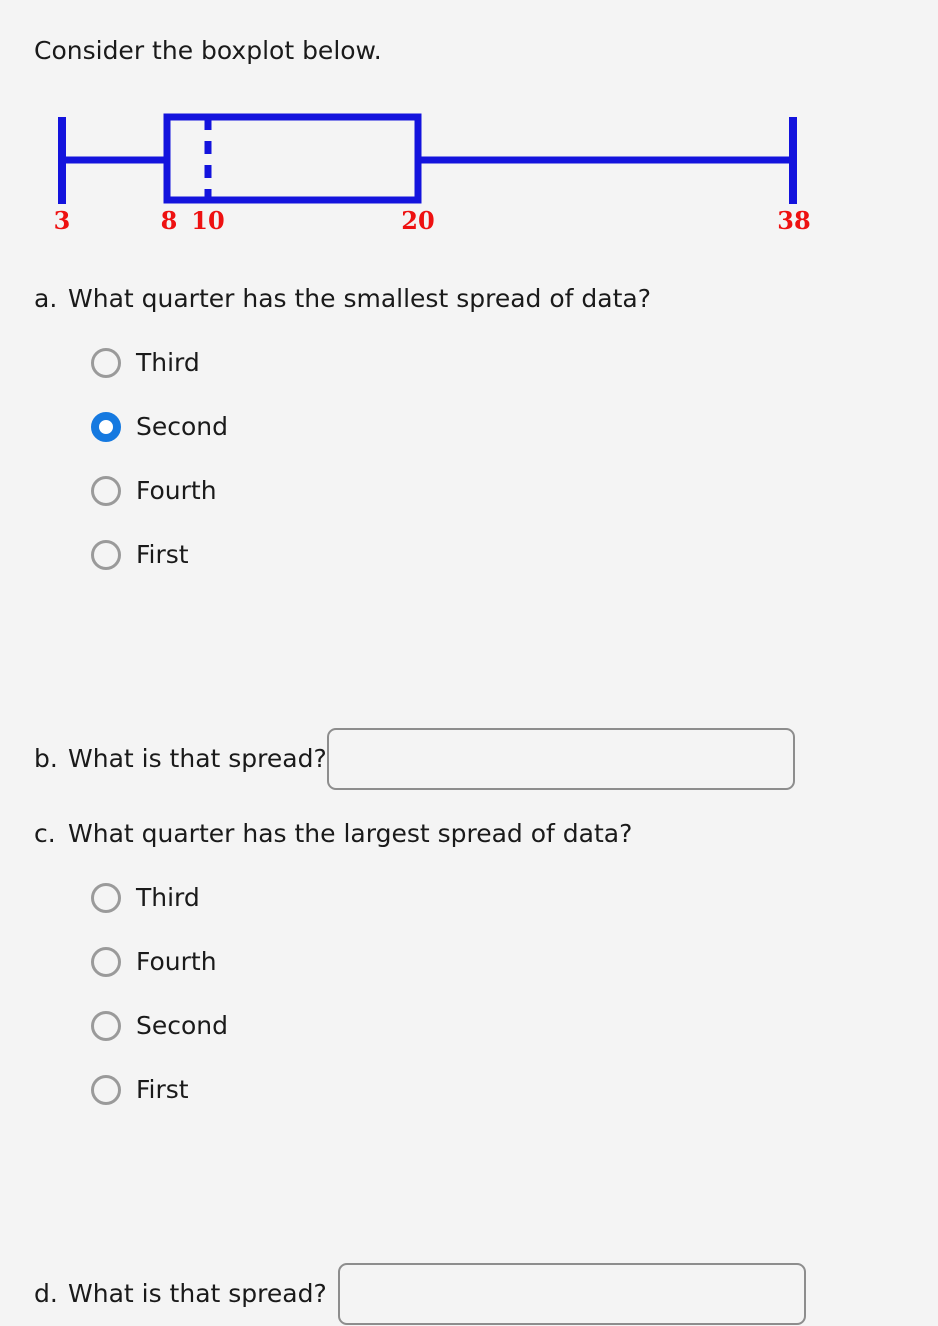  I want to click on question-d-text: d. What is that spread?, so click(180, 1294).